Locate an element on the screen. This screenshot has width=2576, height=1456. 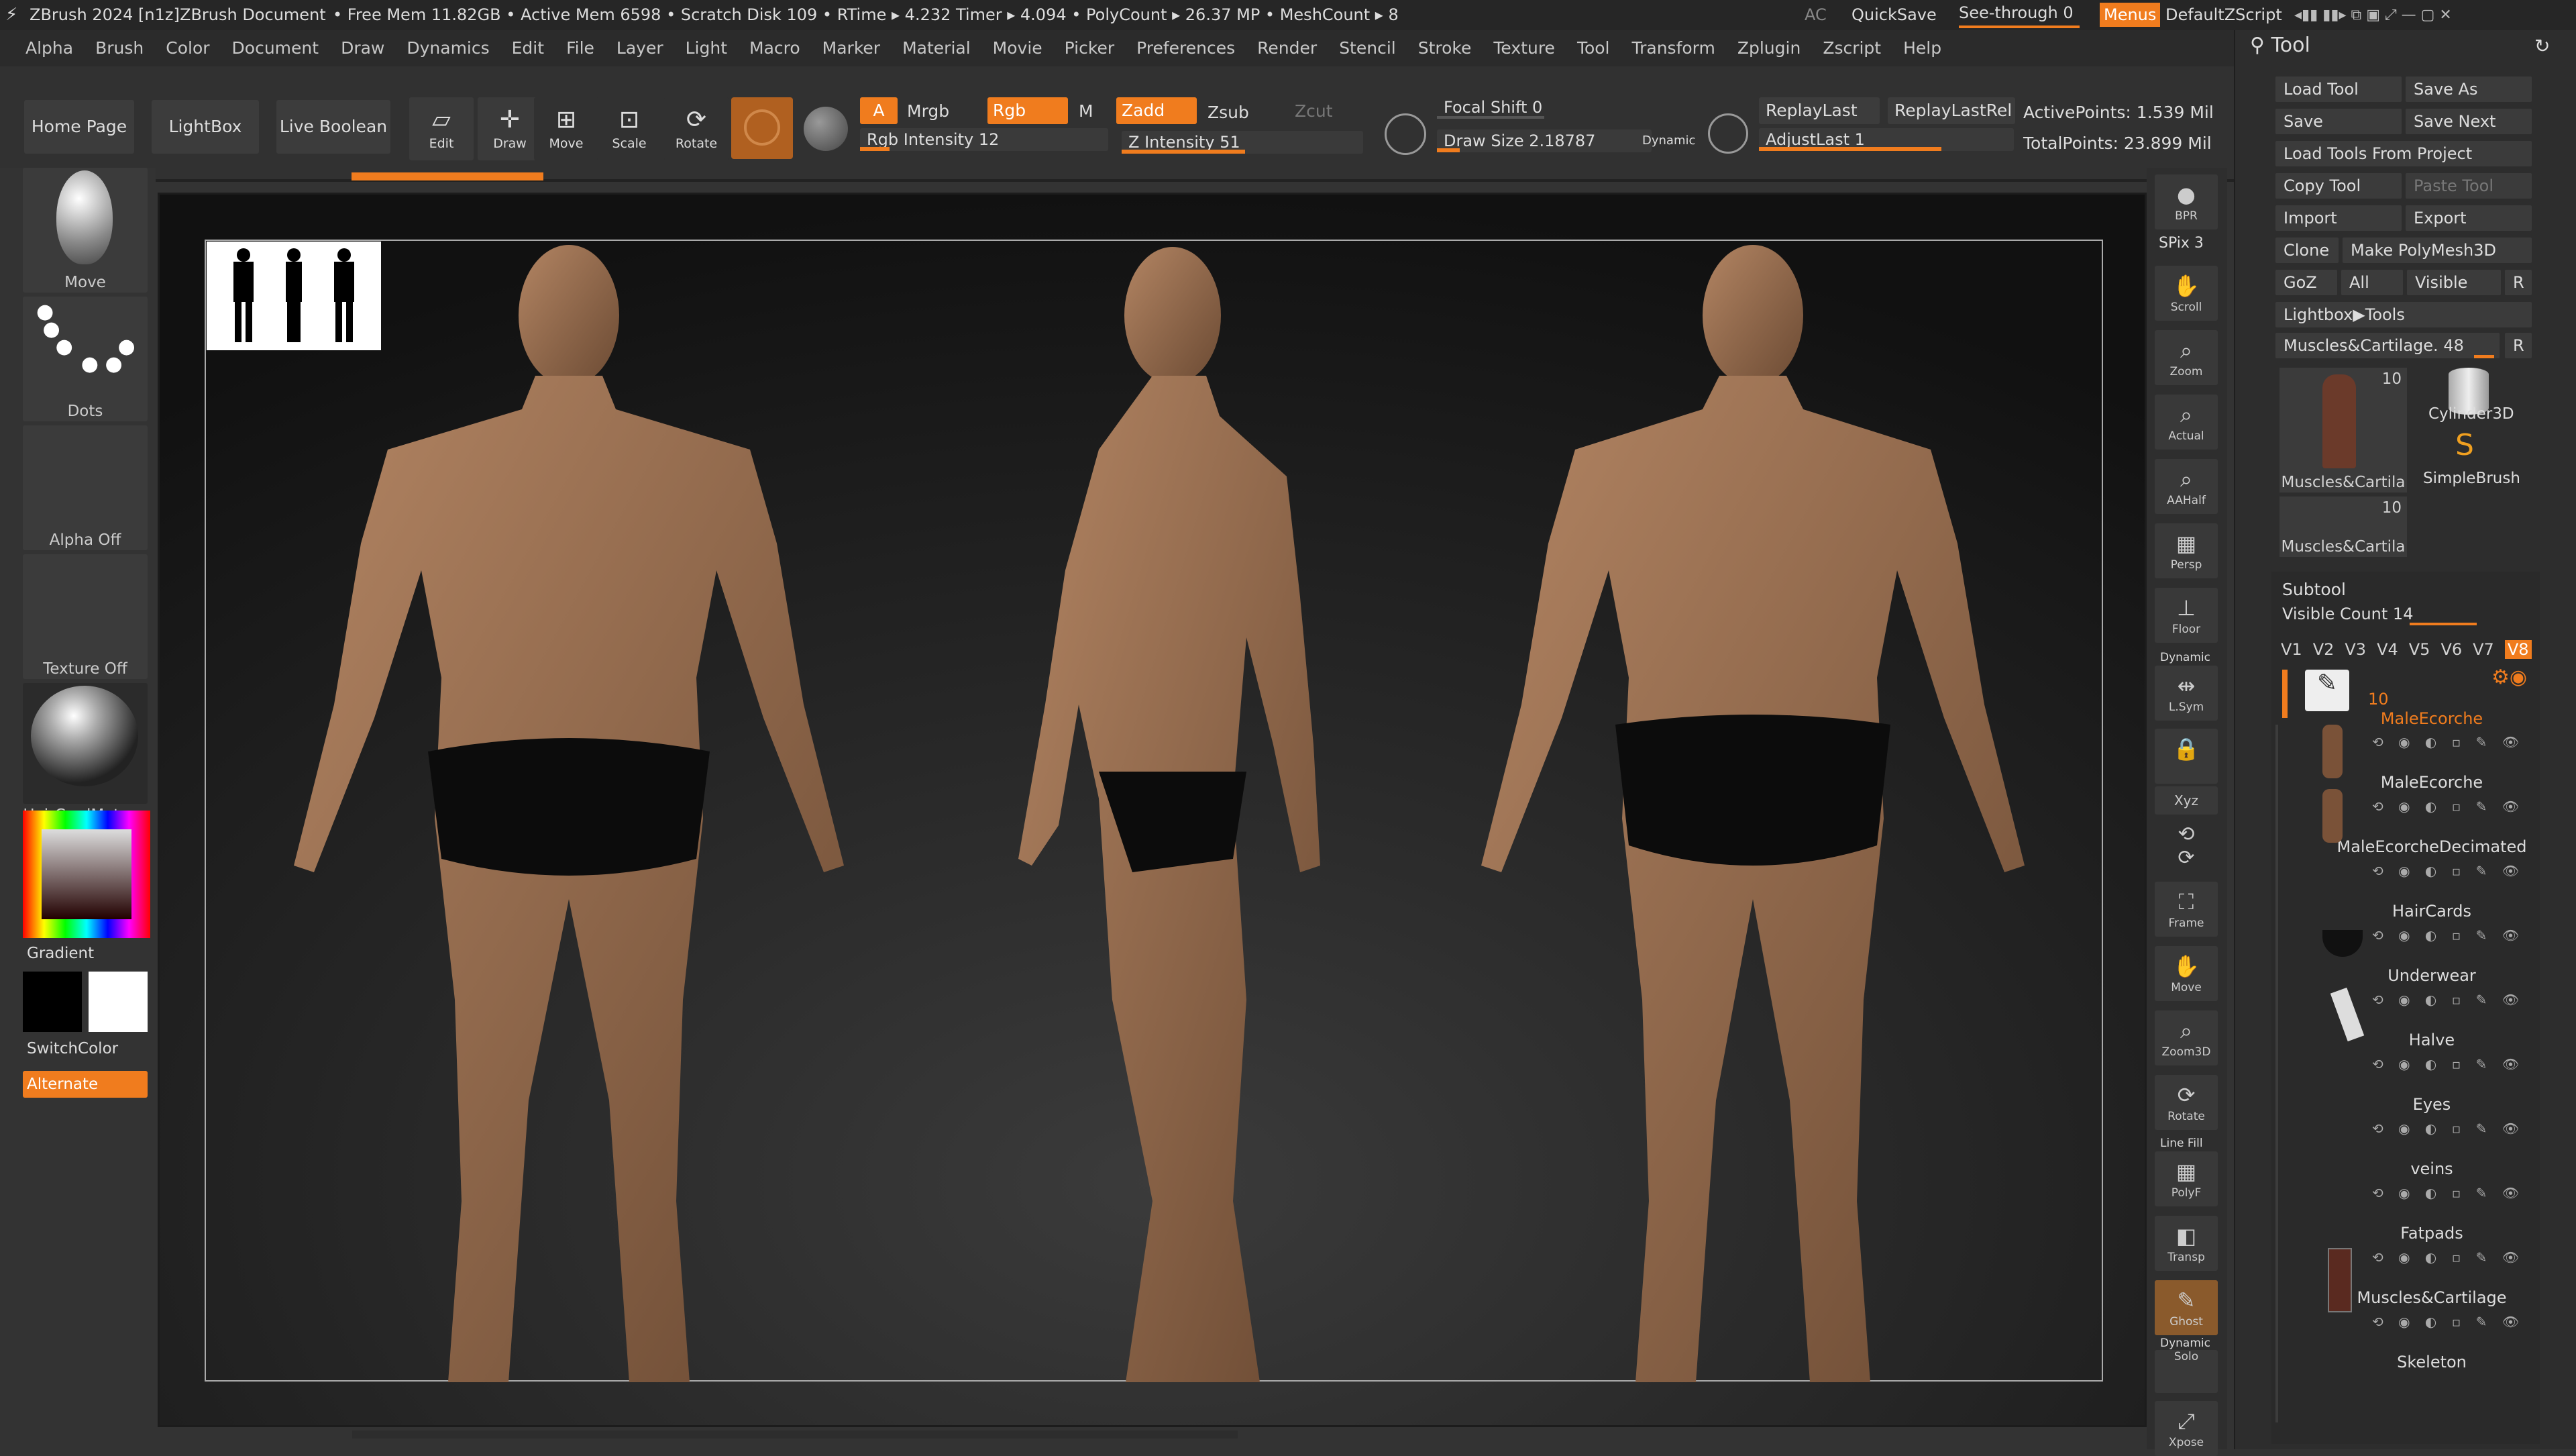
visible-count-slider: Visible Count 14 is located at coordinates (2403, 614).